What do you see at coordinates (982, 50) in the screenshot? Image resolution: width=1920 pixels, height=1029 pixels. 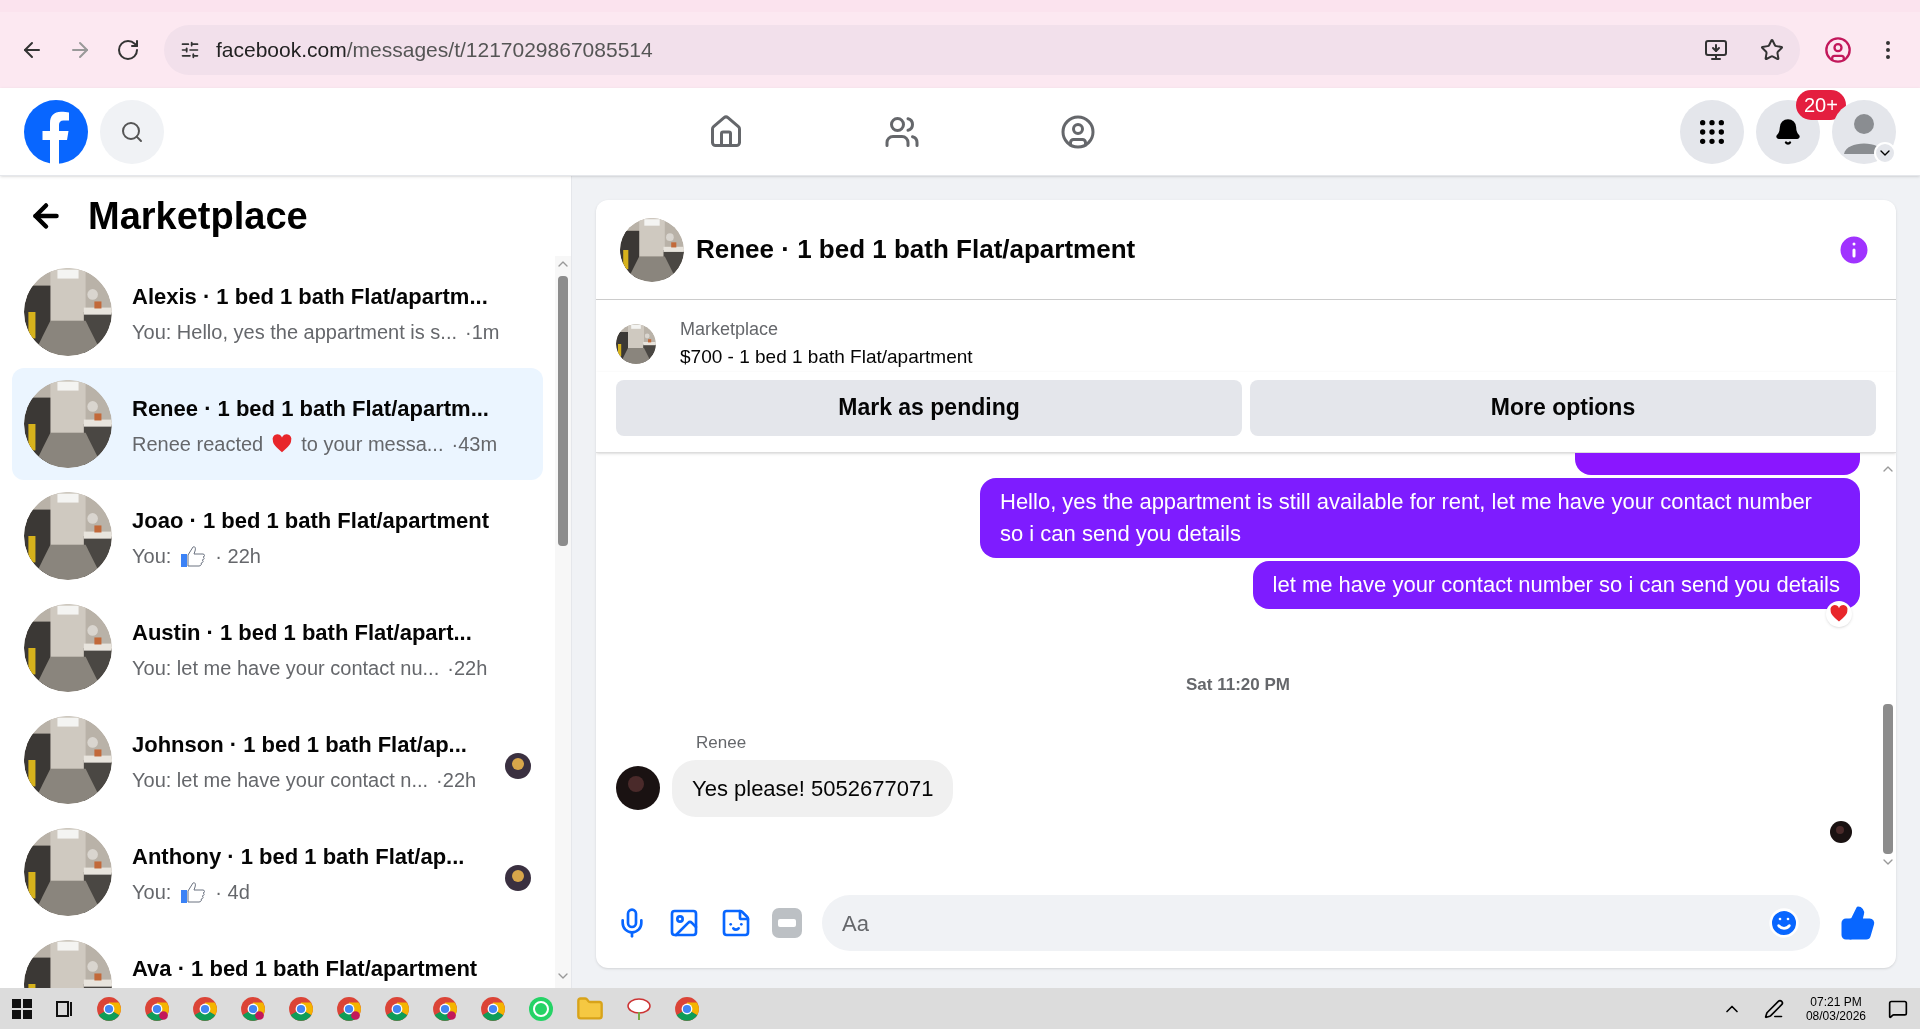 I see `address-bar: facebook.com/messages/t/1217029867085514` at bounding box center [982, 50].